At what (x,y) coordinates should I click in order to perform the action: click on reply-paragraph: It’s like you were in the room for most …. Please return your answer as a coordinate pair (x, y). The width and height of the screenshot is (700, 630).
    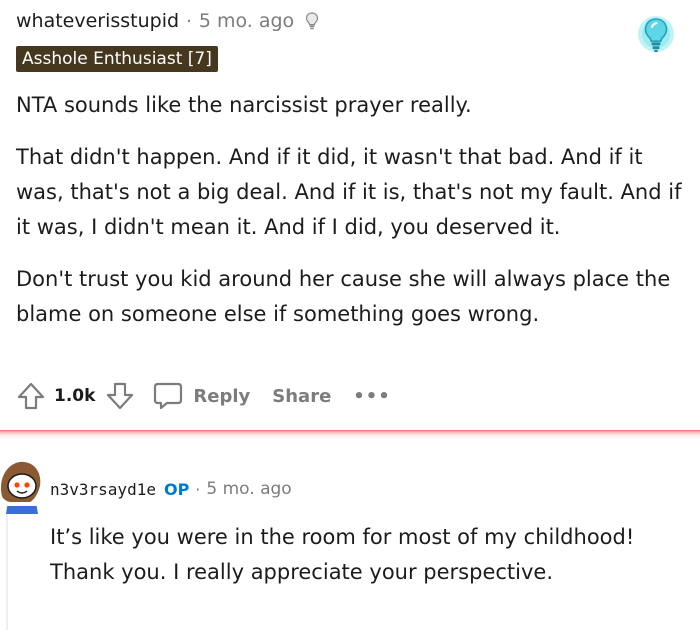
    Looking at the image, I should click on (342, 554).